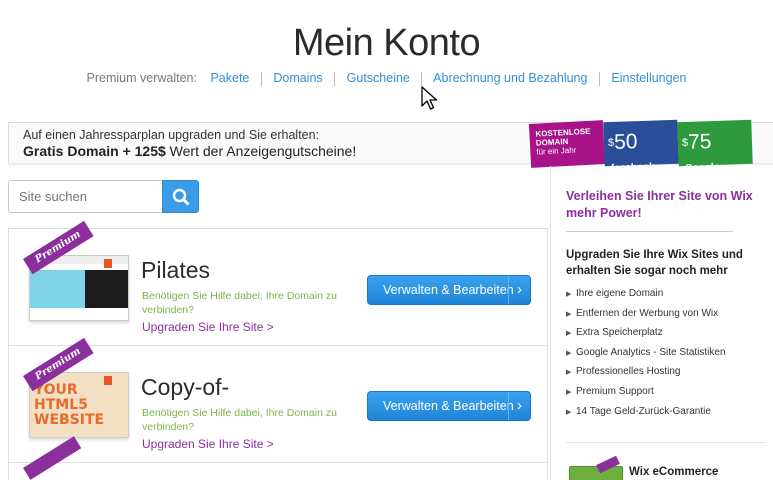 The width and height of the screenshot is (773, 480). What do you see at coordinates (185, 387) in the screenshot?
I see `site-name: Copy-of-` at bounding box center [185, 387].